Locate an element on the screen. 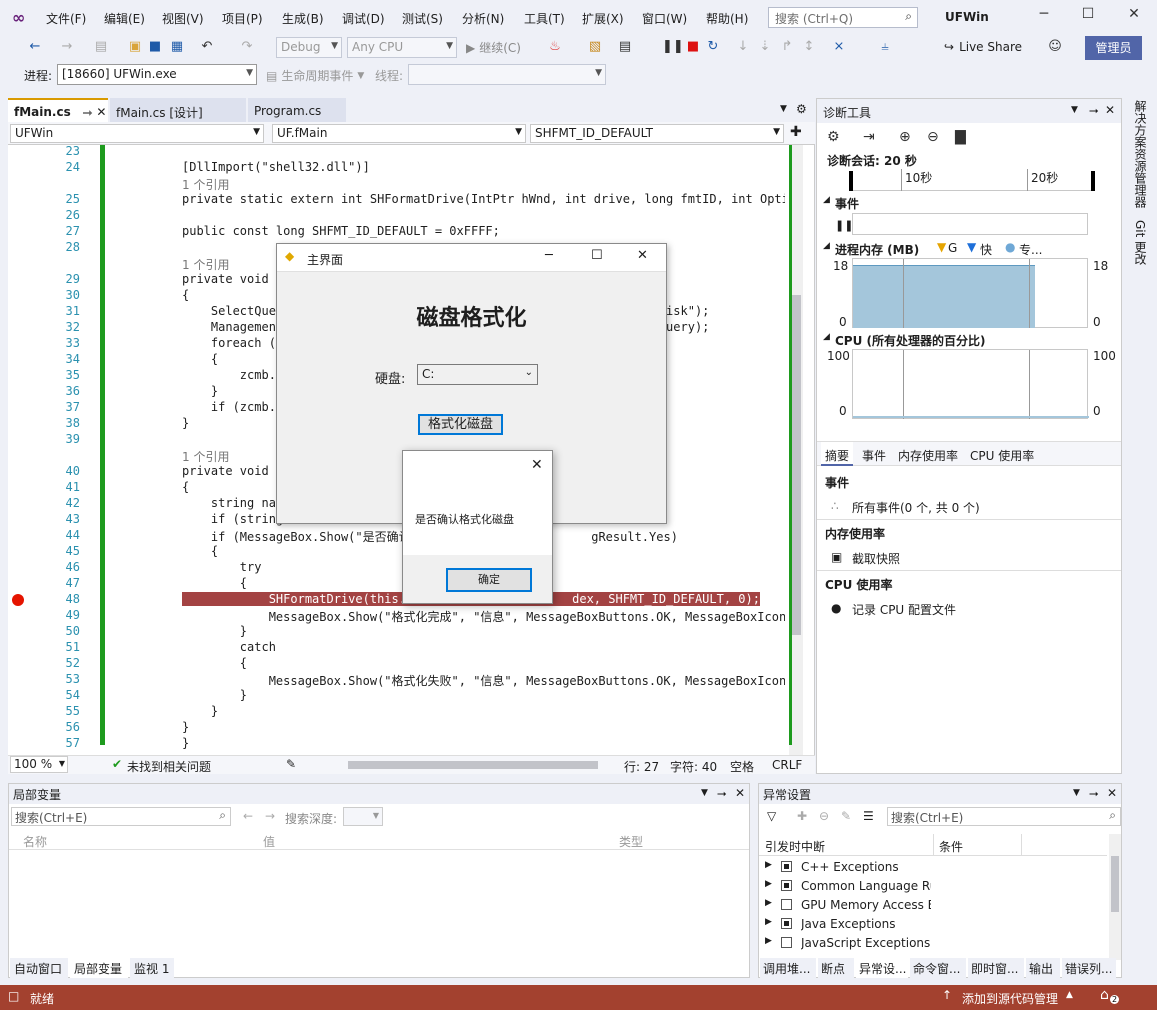  eol-indicator: CRLF is located at coordinates (787, 765).